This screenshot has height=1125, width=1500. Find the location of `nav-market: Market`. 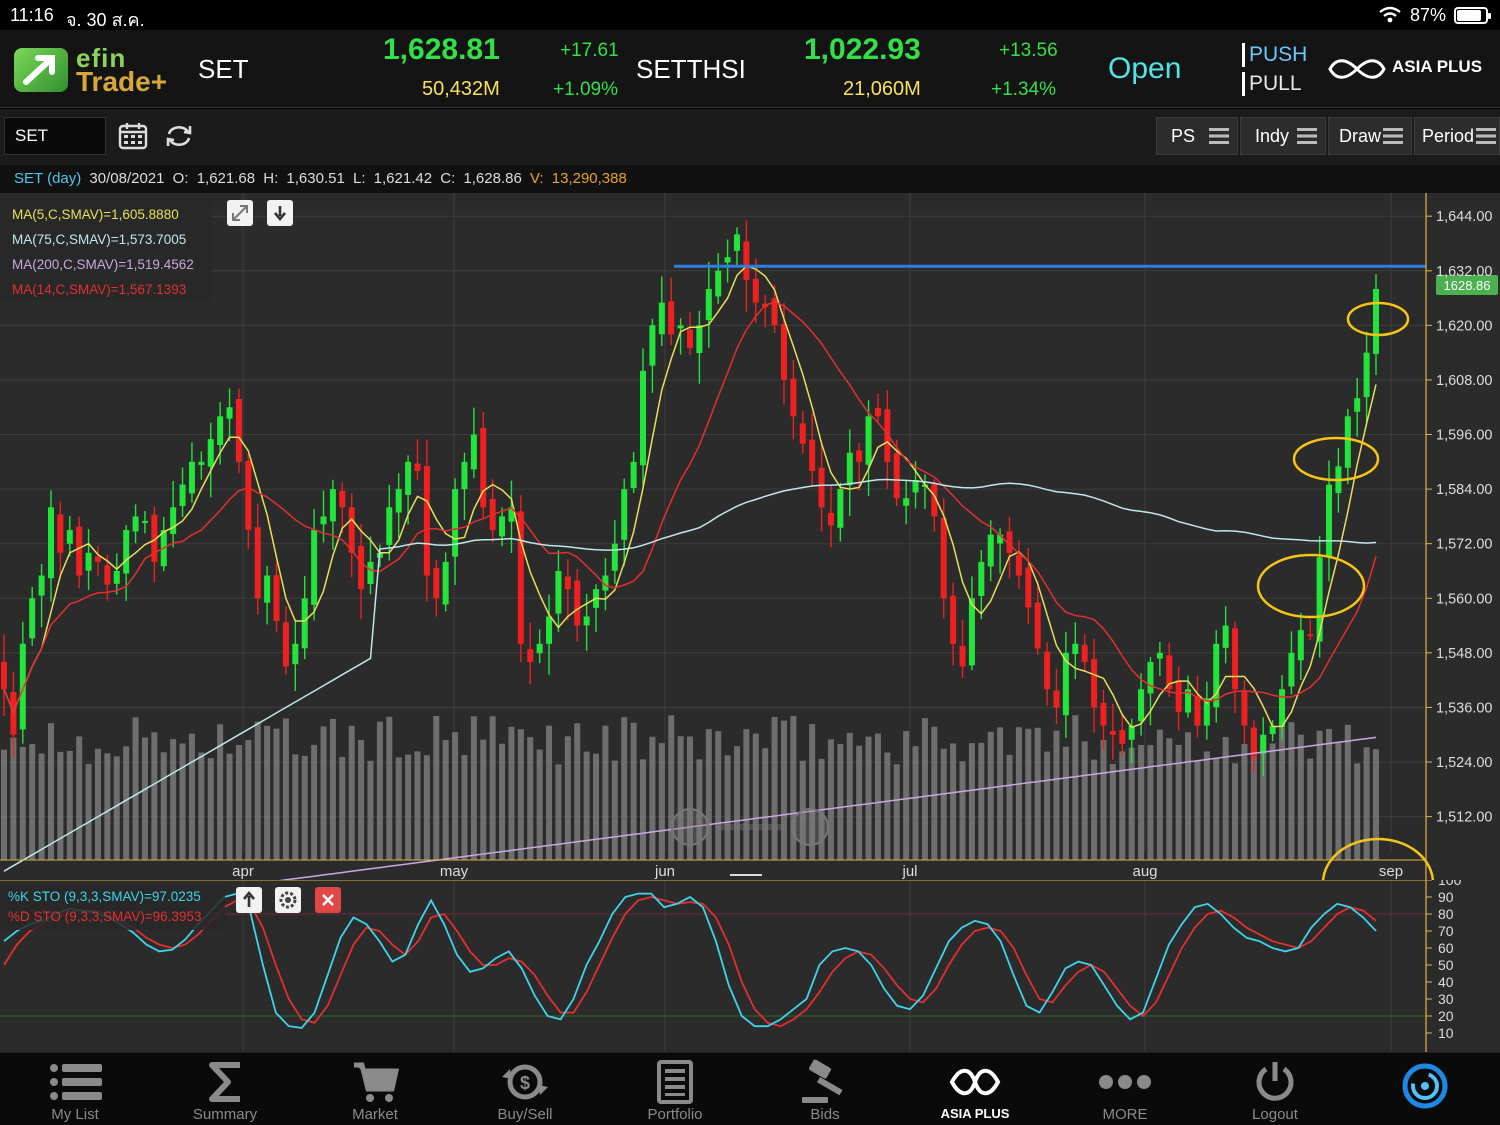

nav-market: Market is located at coordinates (375, 1089).